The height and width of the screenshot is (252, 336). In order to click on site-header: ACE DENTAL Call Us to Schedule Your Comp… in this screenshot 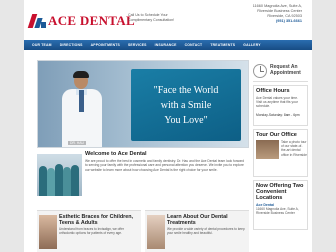, I will do `click(168, 20)`.